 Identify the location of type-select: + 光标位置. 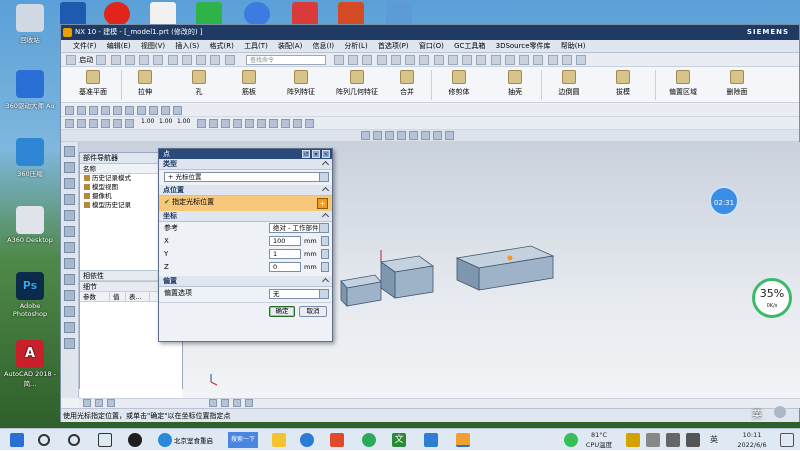
(246, 177).